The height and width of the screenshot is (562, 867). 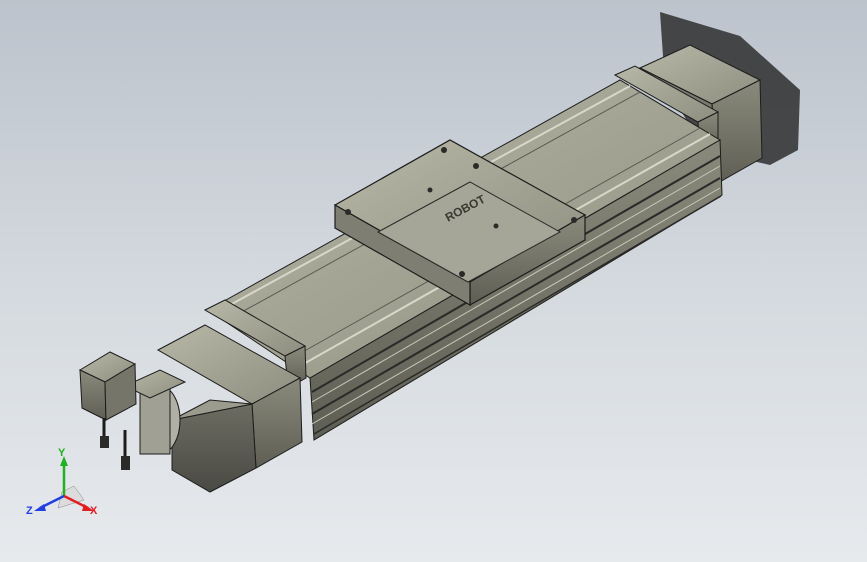 I want to click on y-axis-label: Y, so click(x=62, y=453).